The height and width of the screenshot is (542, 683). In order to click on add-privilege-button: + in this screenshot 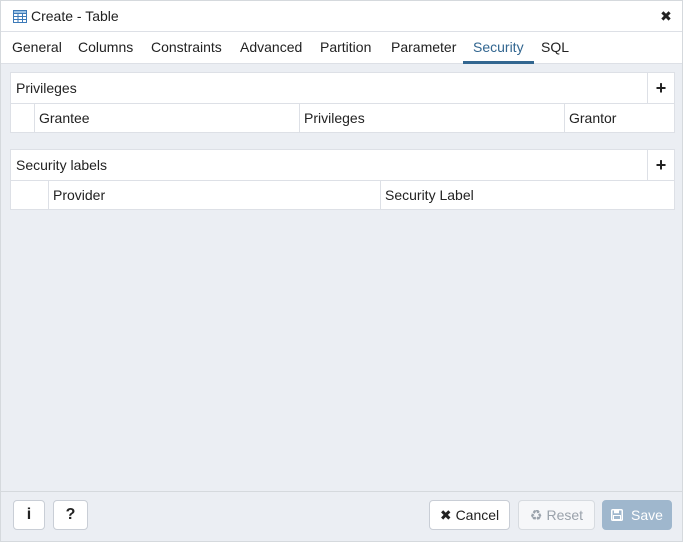, I will do `click(660, 88)`.